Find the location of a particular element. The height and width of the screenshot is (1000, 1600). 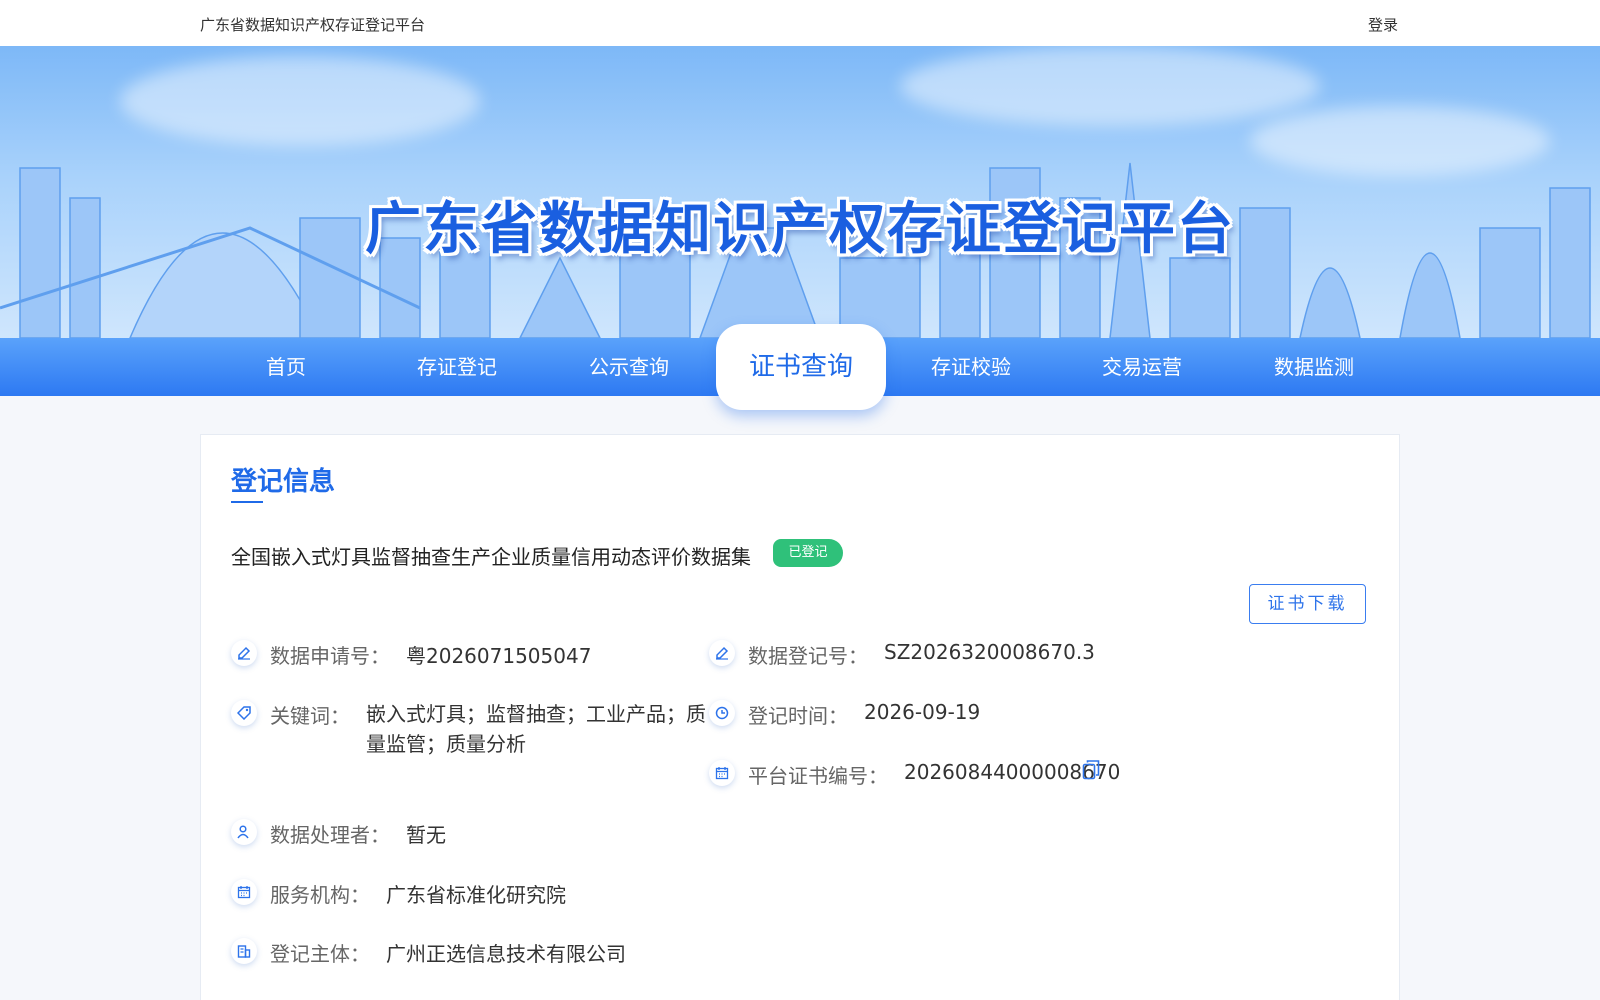

site-name: 广东省数据知识产权存证登记平台 is located at coordinates (313, 25).